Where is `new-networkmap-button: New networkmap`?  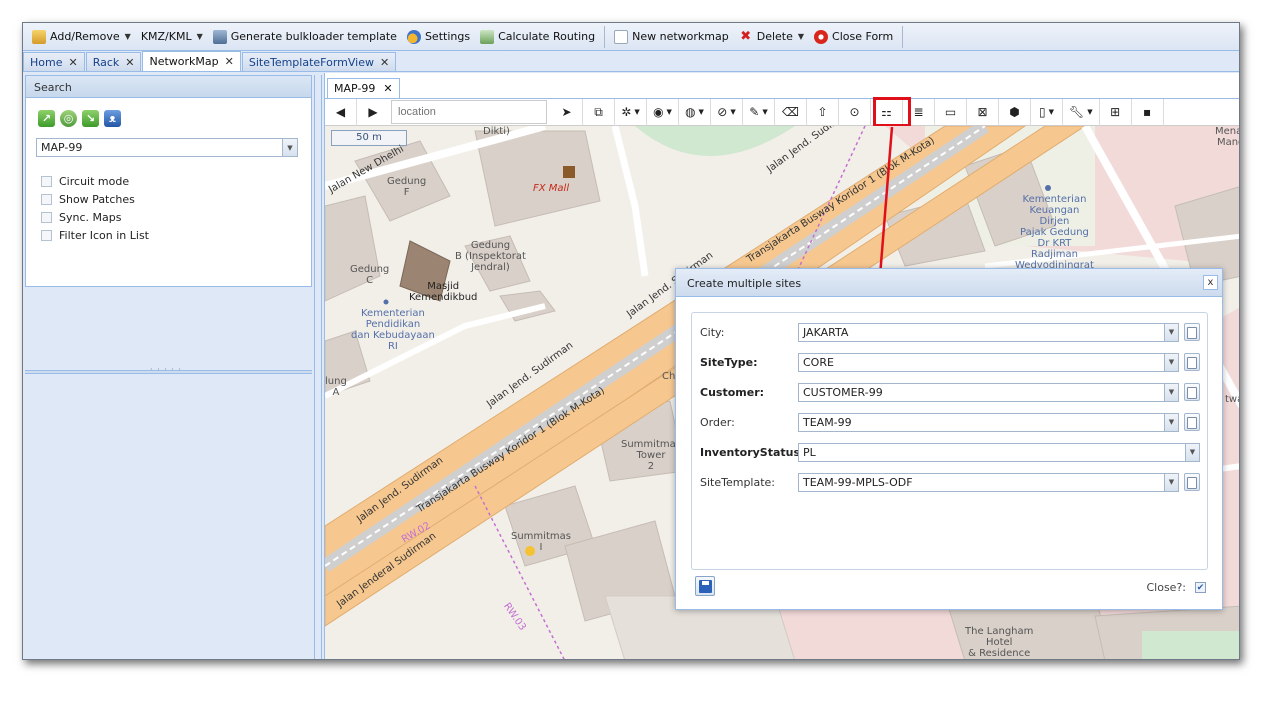 new-networkmap-button: New networkmap is located at coordinates (671, 37).